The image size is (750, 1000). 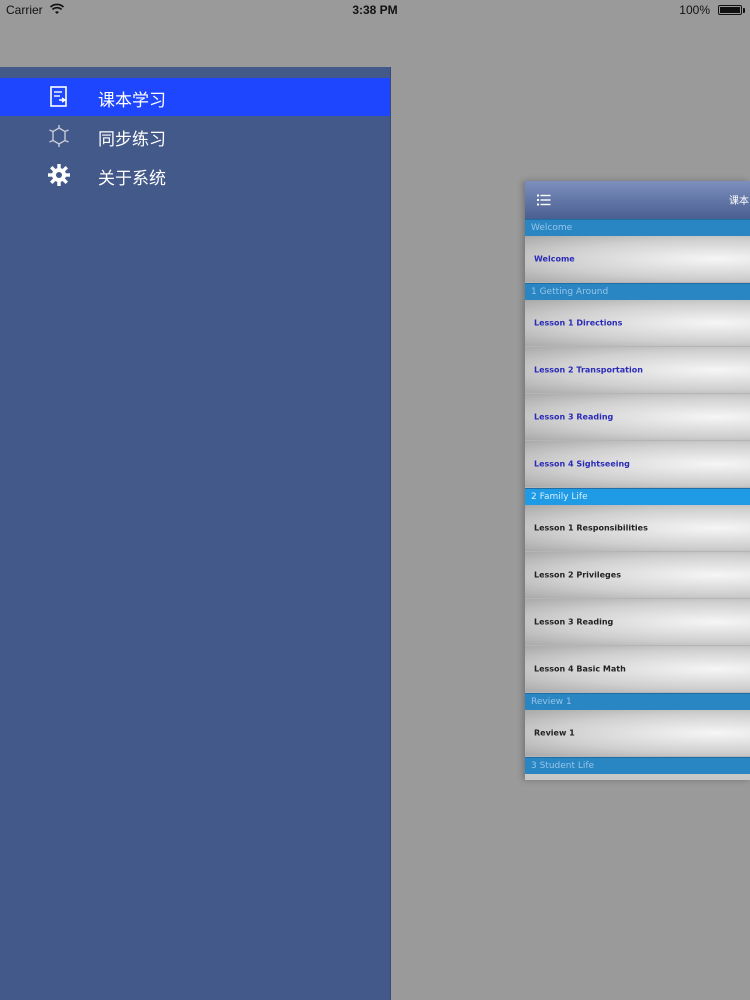 What do you see at coordinates (578, 323) in the screenshot?
I see `list-item-label: Lesson 1 Directions` at bounding box center [578, 323].